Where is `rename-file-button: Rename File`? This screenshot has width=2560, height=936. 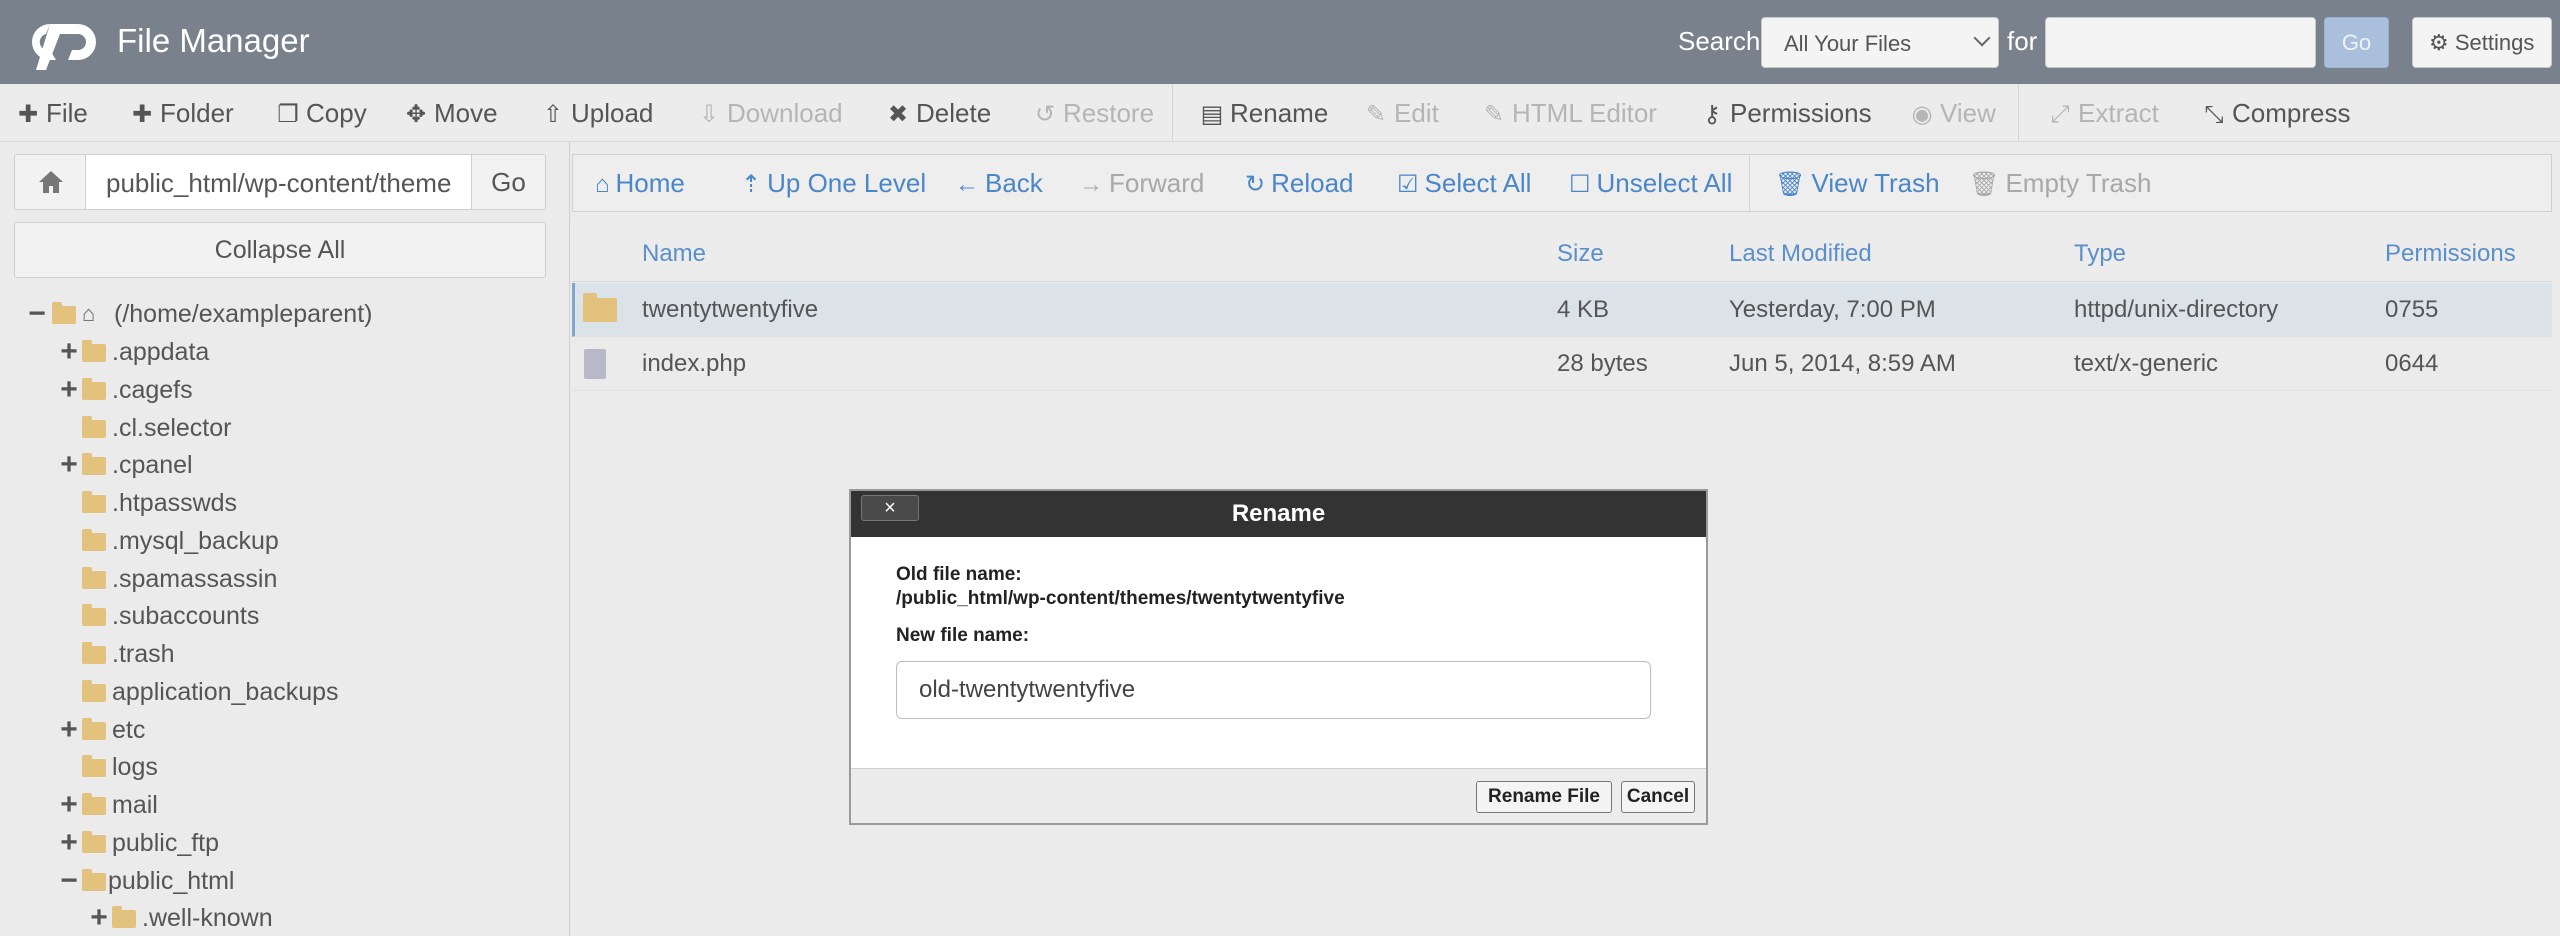
rename-file-button: Rename File is located at coordinates (1544, 797).